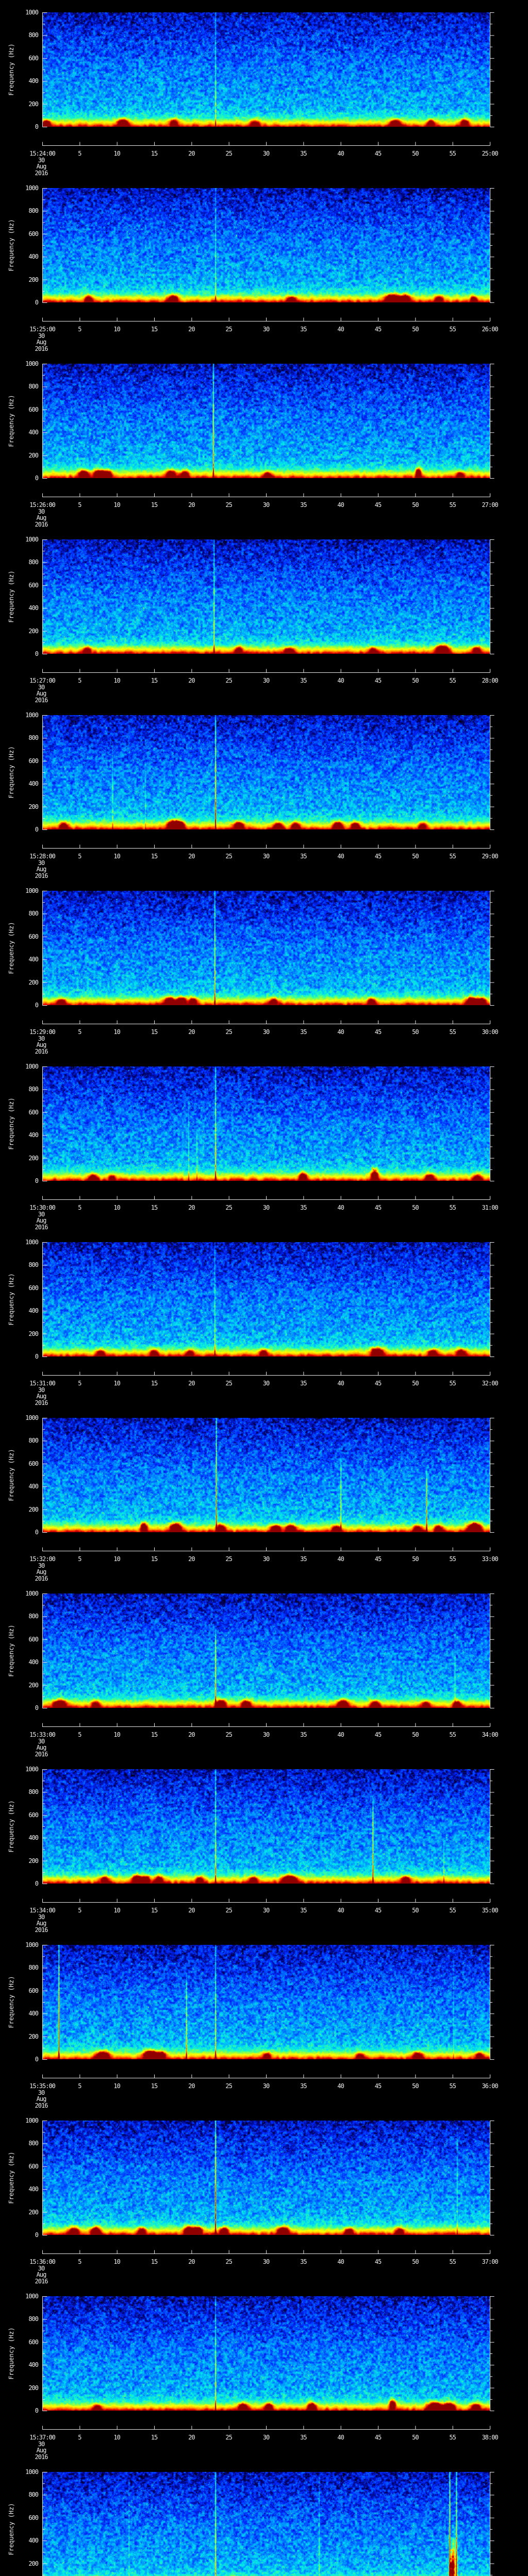 The height and width of the screenshot is (2576, 528). What do you see at coordinates (490, 856) in the screenshot?
I see `x-end-time-label: 29:00` at bounding box center [490, 856].